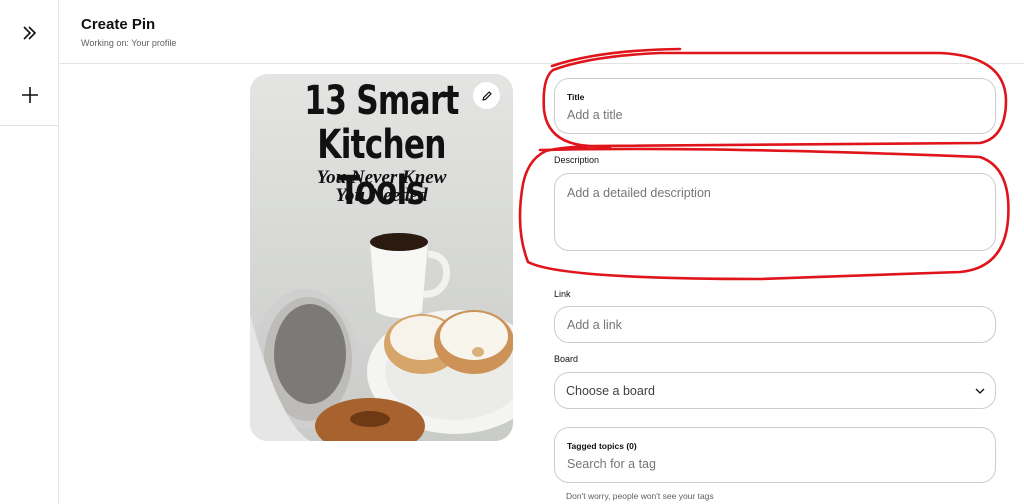 The width and height of the screenshot is (1024, 504). What do you see at coordinates (29, 125) in the screenshot?
I see `rail-divider` at bounding box center [29, 125].